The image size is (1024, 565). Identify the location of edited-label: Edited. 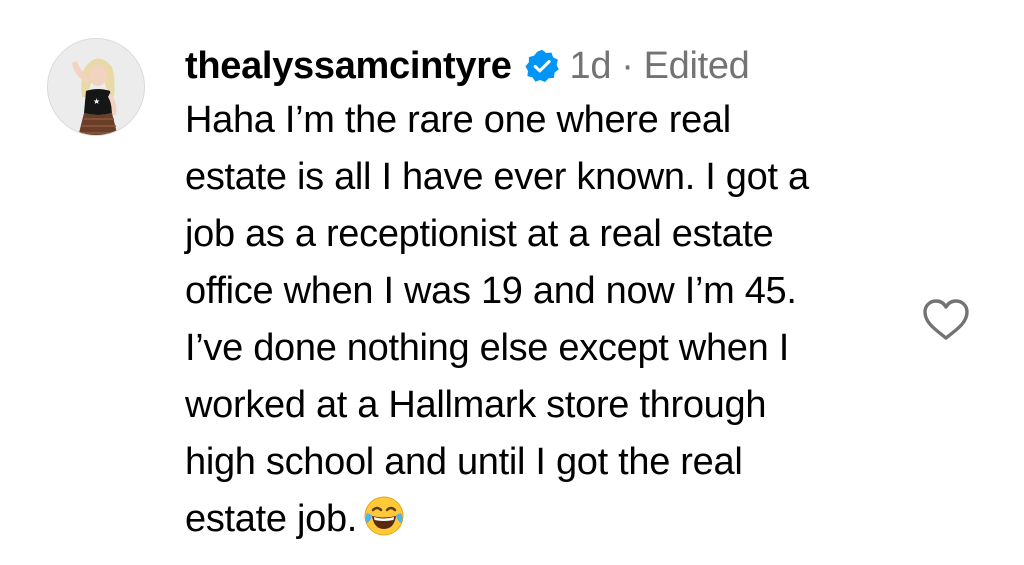
(696, 66).